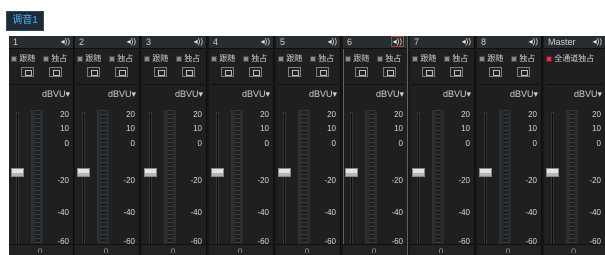 The image size is (605, 255). Describe the element at coordinates (174, 145) in the screenshot. I see `channel-strip-3: 3 ◂)) 跟随 独占 dBVU▾ 20 10 0 -20 -40 -60 ∩` at that location.